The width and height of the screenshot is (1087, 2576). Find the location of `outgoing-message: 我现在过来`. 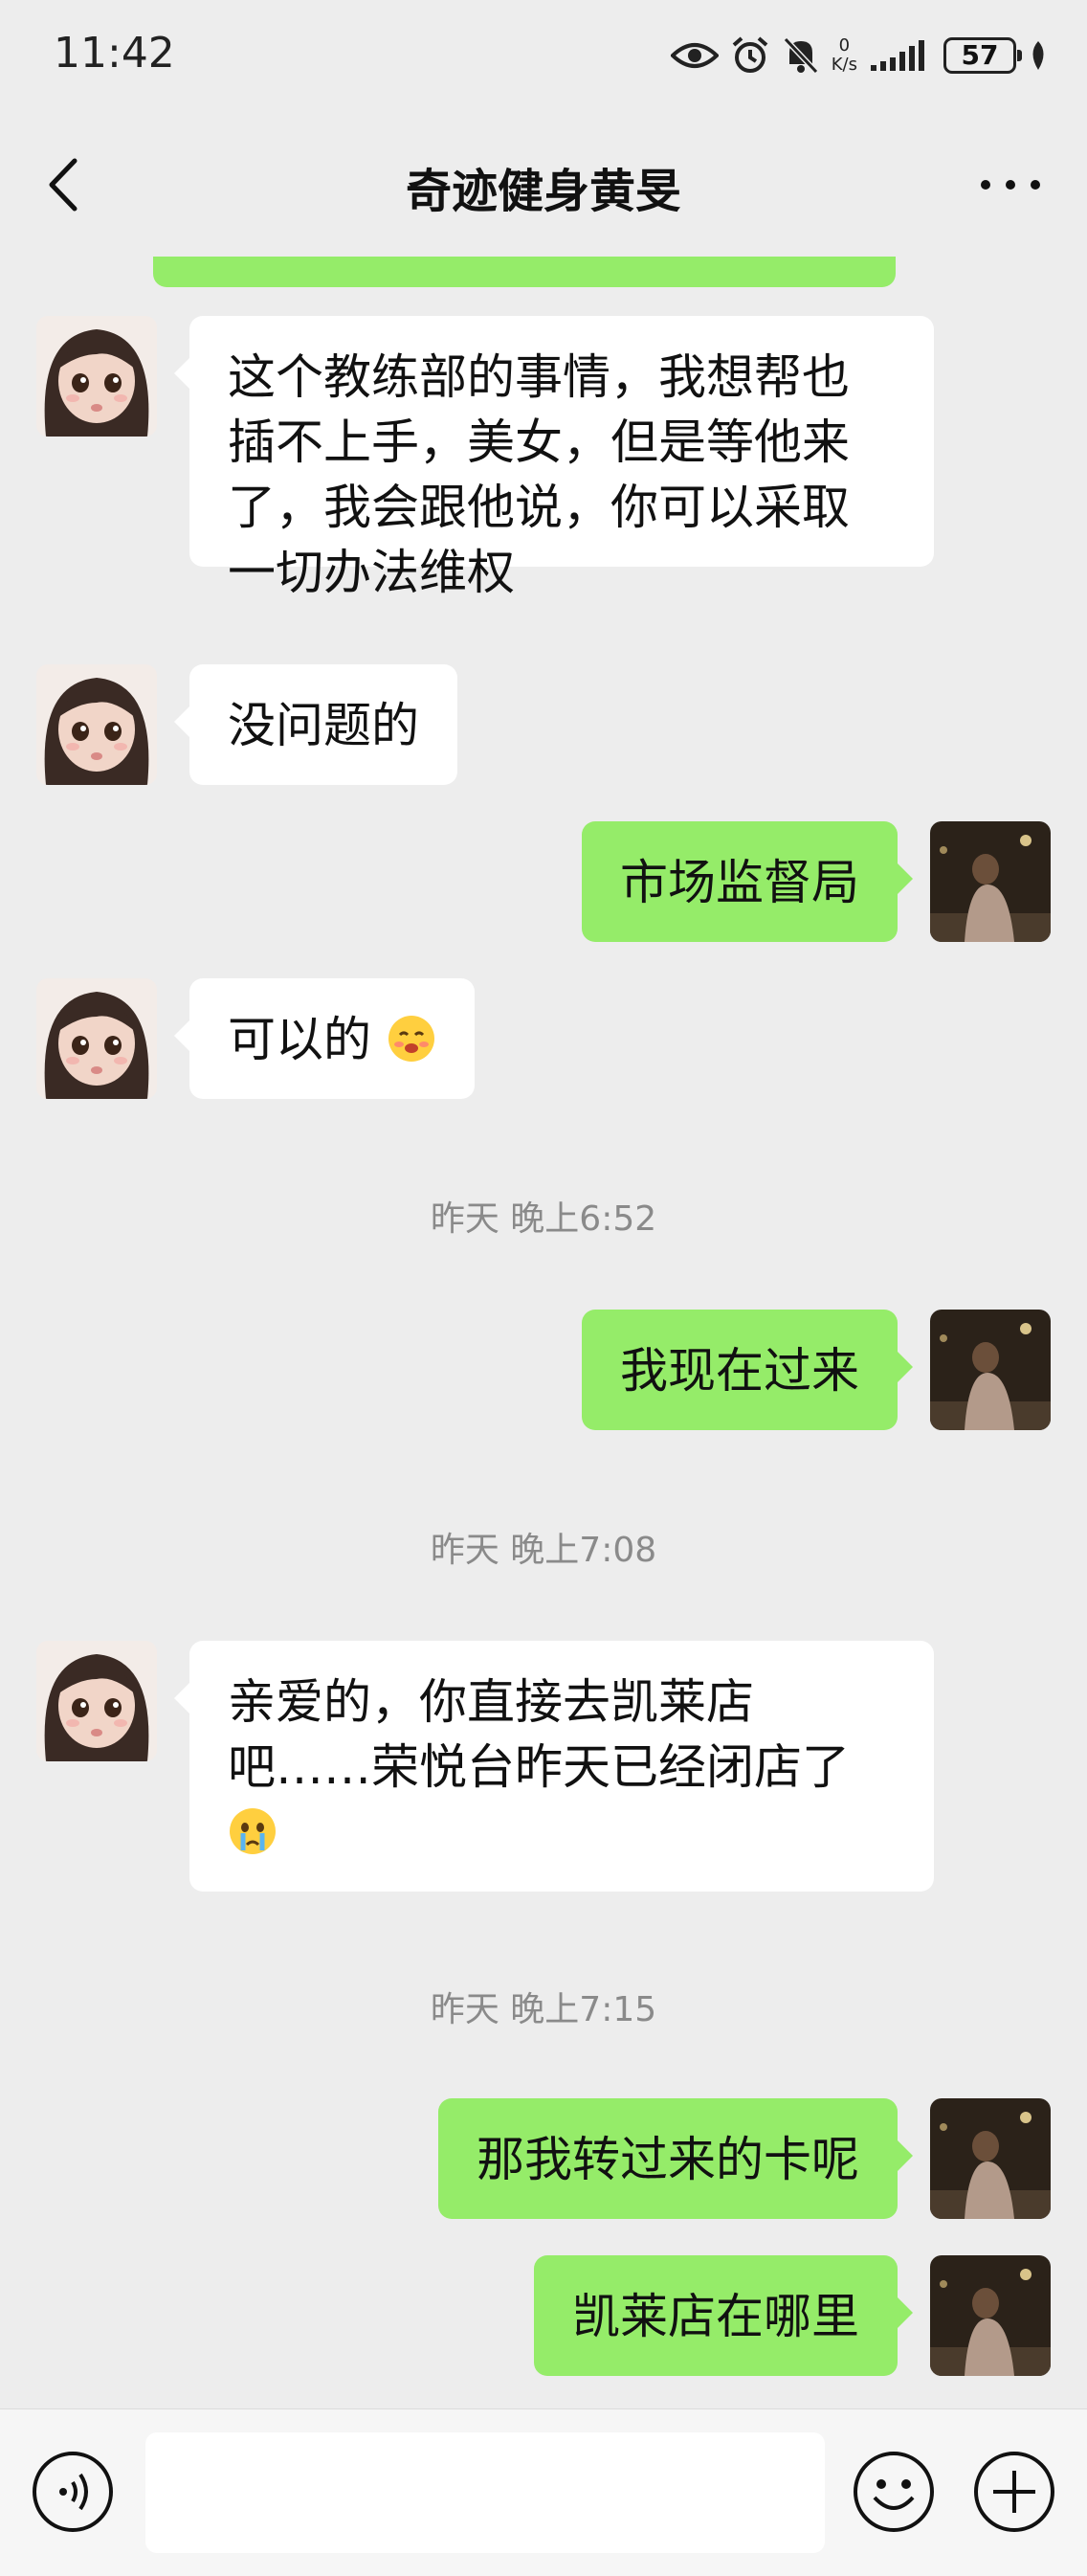

outgoing-message: 我现在过来 is located at coordinates (748, 1370).